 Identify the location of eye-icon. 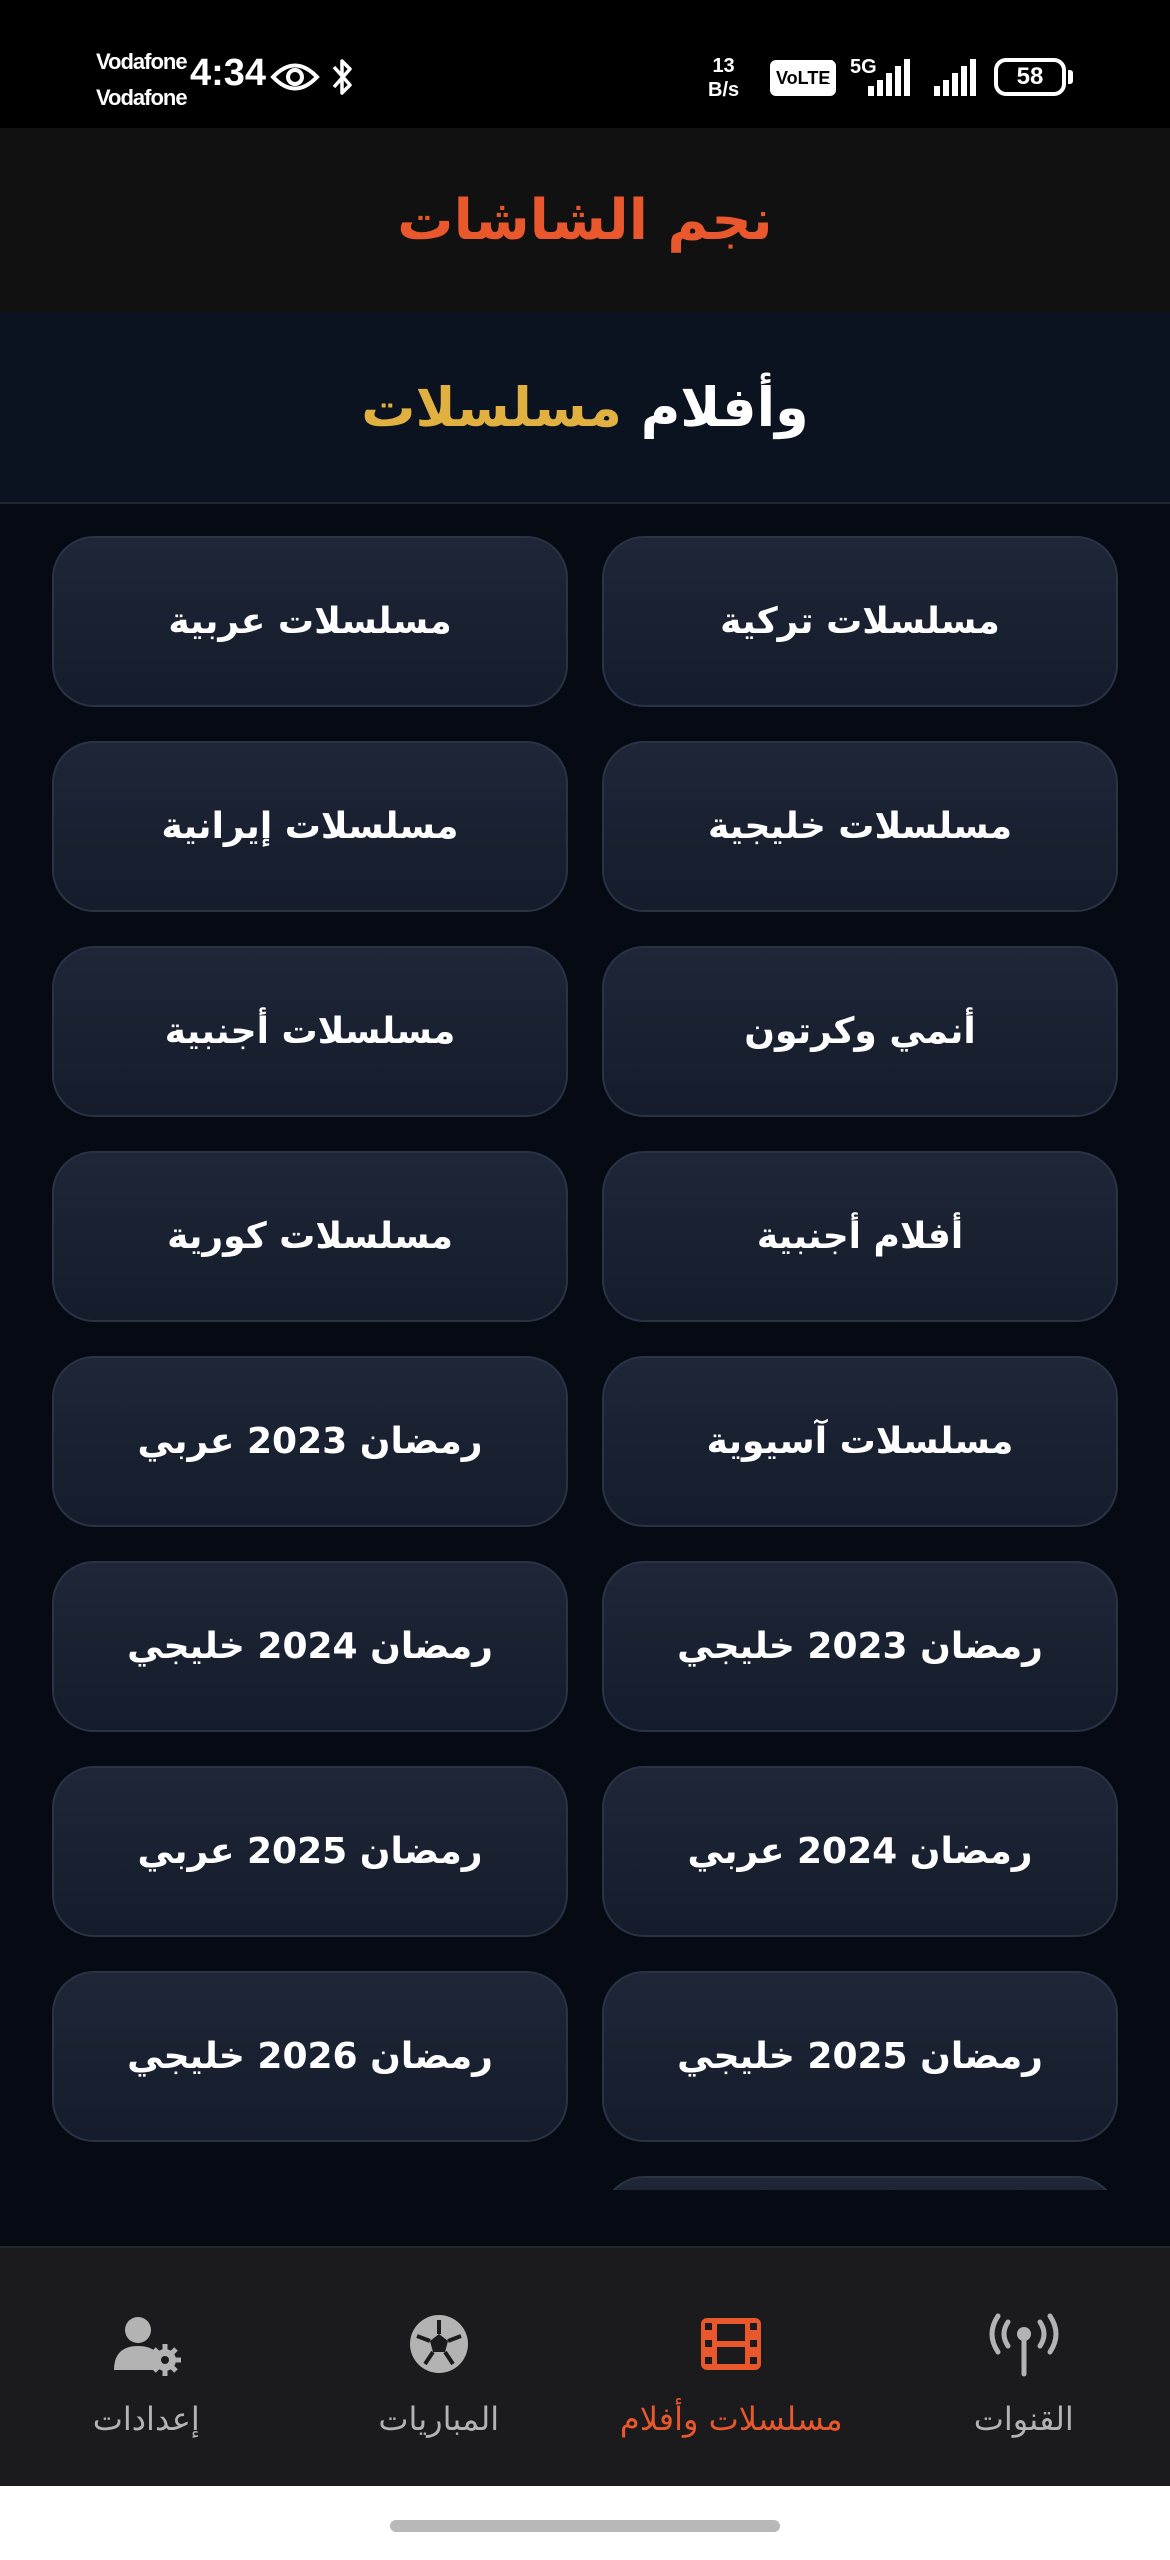
(295, 77).